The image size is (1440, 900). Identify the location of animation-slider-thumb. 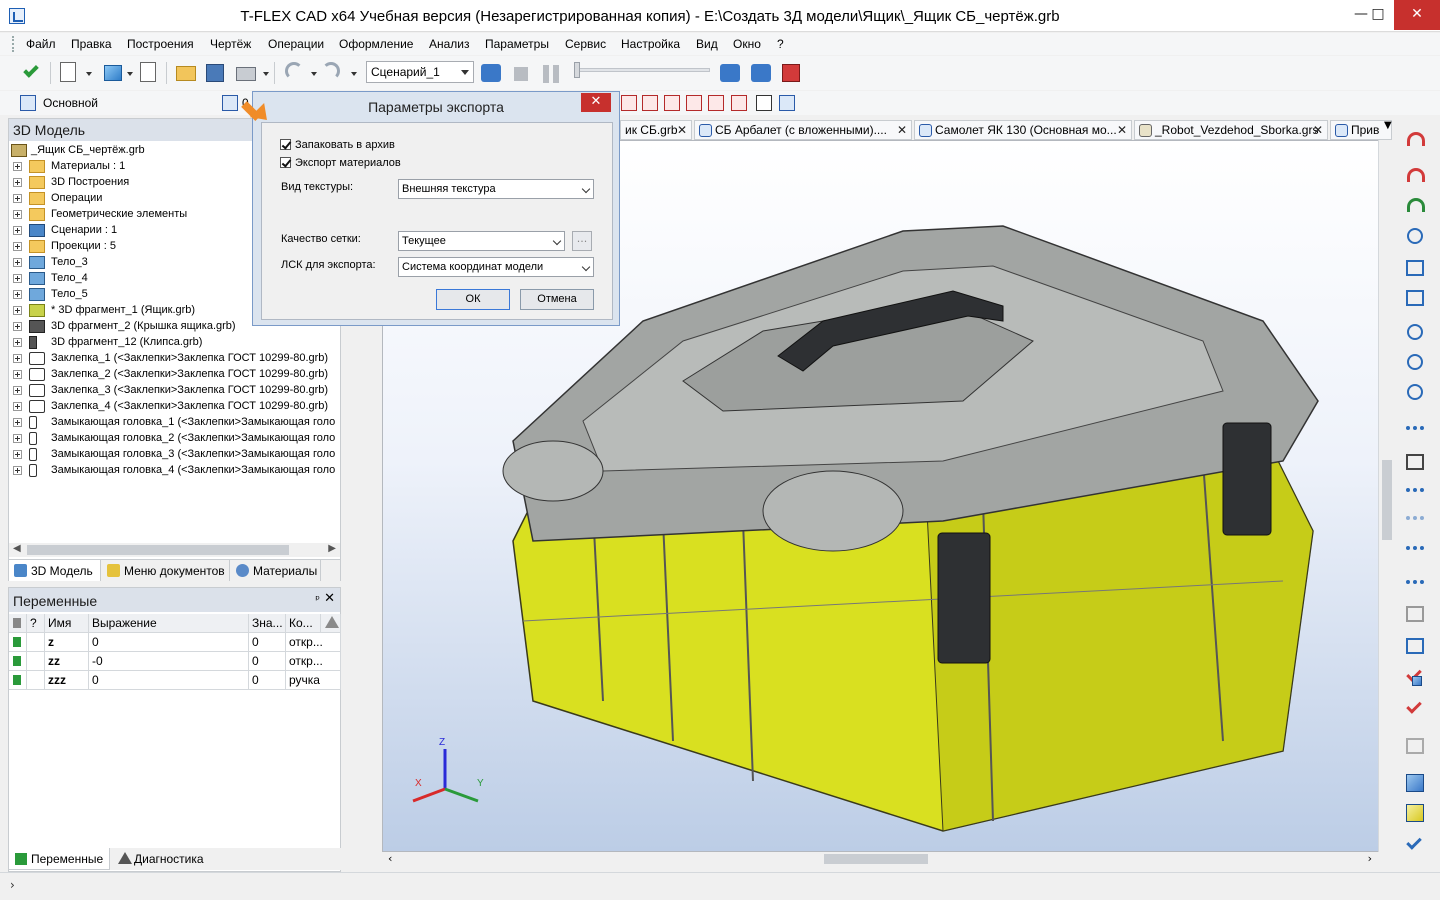
(577, 70).